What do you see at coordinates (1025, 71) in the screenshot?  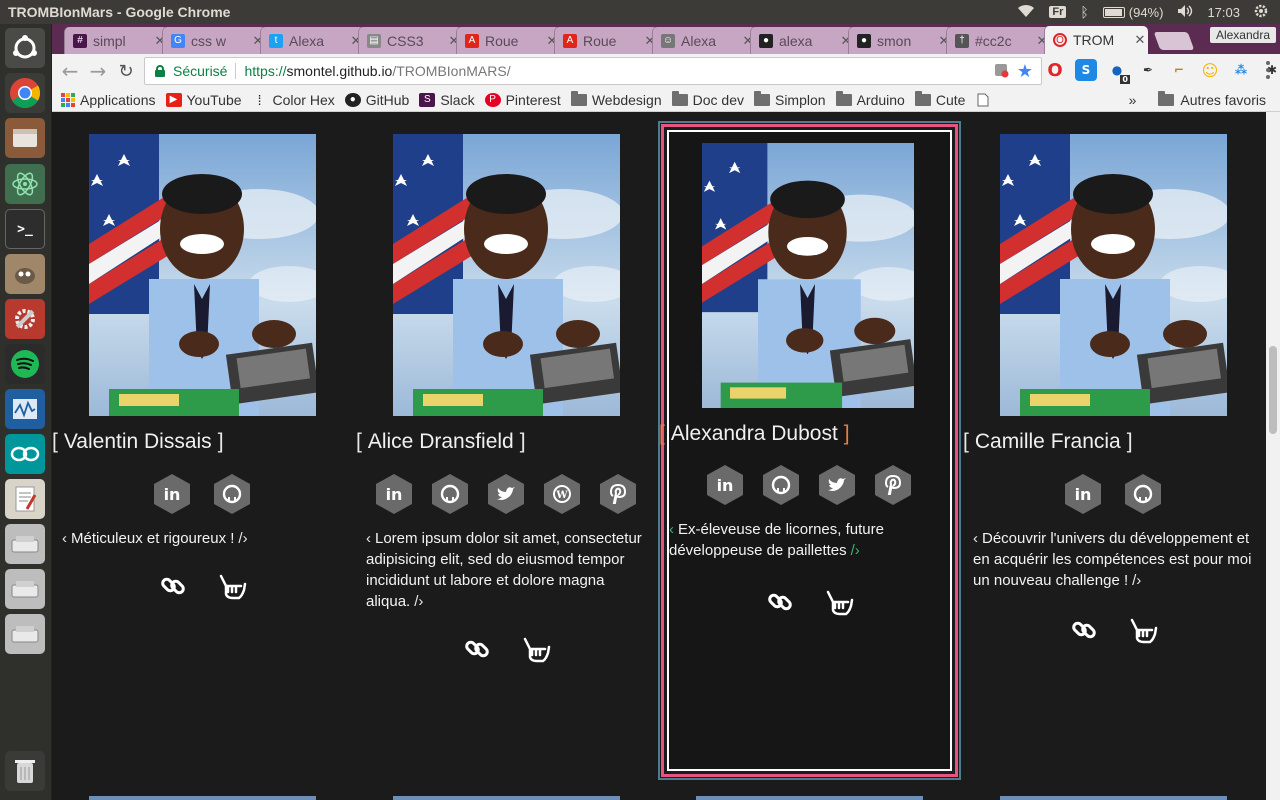 I see `bookmark-star-icon: ★` at bounding box center [1025, 71].